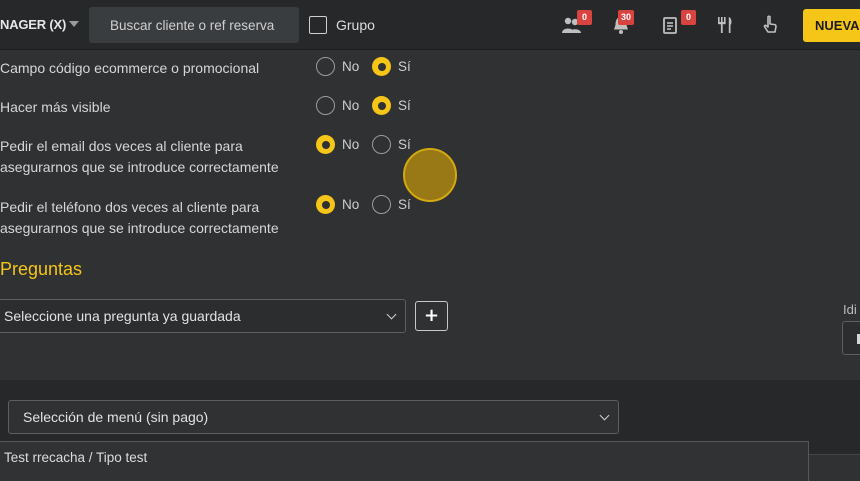 Image resolution: width=860 pixels, height=481 pixels. I want to click on tasks-badge: 0, so click(688, 17).